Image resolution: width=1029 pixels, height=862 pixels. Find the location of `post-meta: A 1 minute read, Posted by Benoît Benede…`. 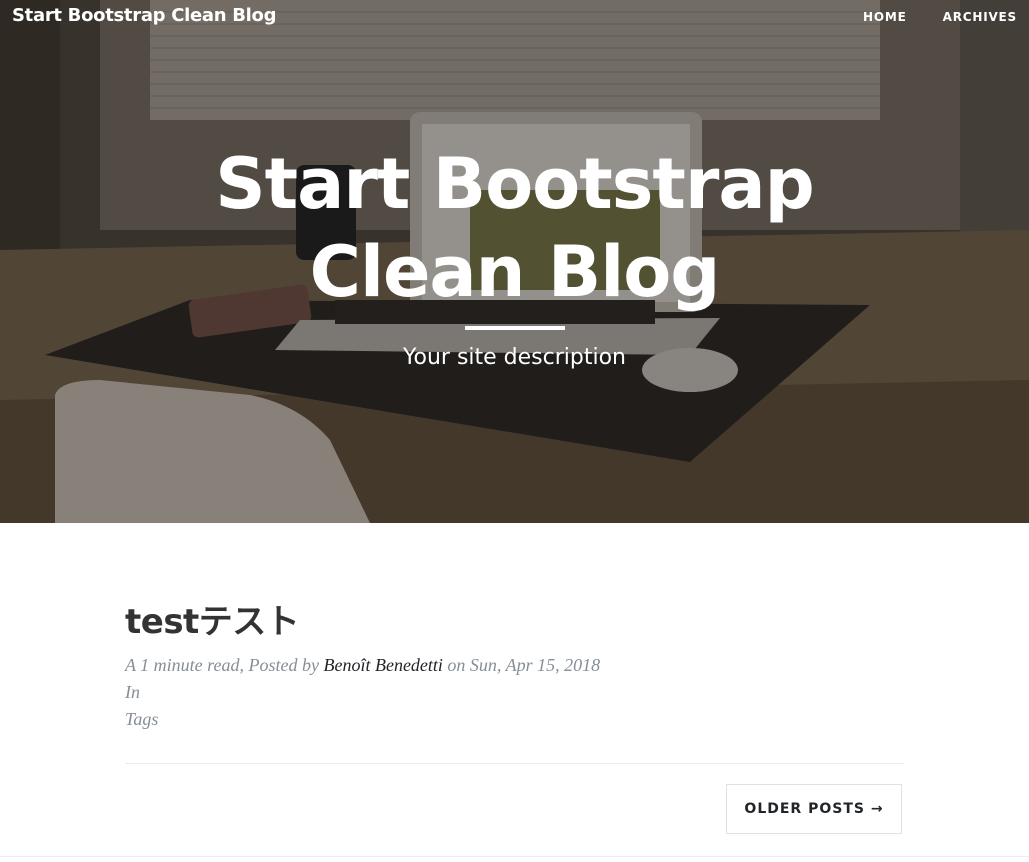

post-meta: A 1 minute read, Posted by Benoît Benede… is located at coordinates (514, 692).